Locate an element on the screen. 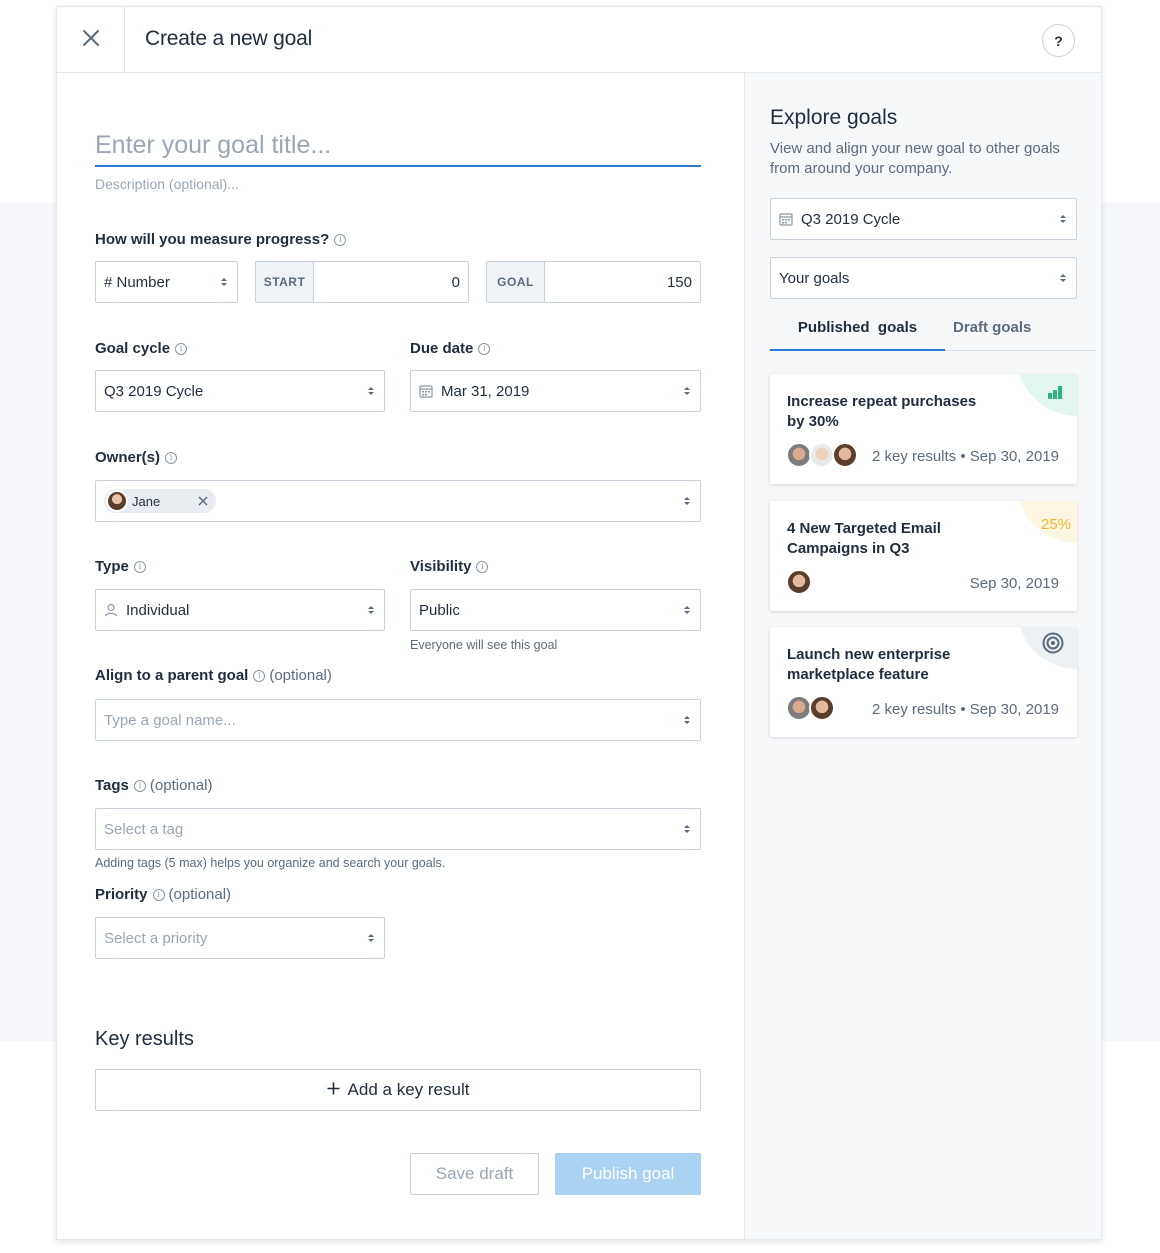 The height and width of the screenshot is (1253, 1160). due-date-select: Mar 31, 2019 is located at coordinates (555, 391).